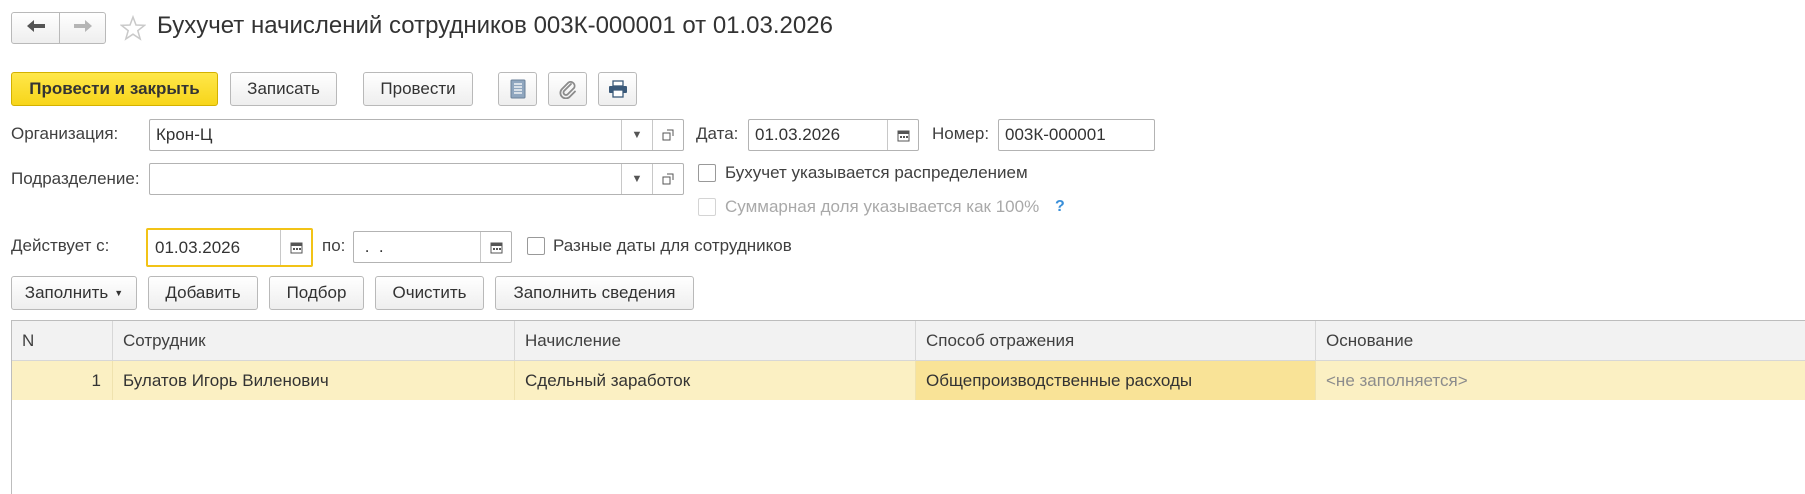  I want to click on number-value: 003К-000001, so click(1055, 134).